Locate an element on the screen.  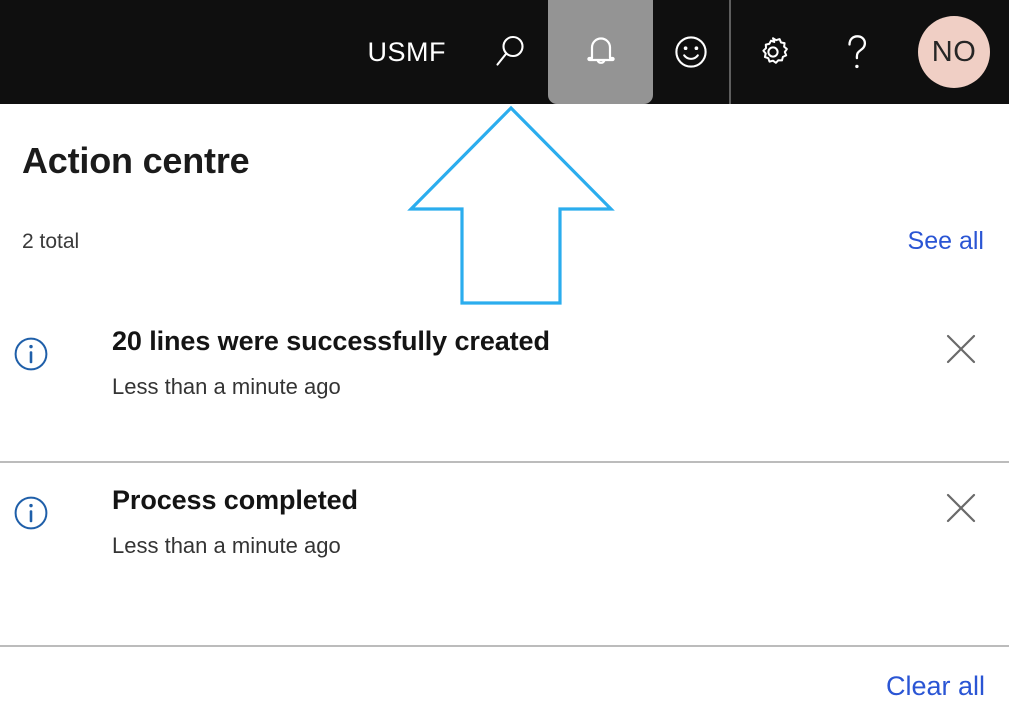
smiley-face-icon is located at coordinates (691, 52).